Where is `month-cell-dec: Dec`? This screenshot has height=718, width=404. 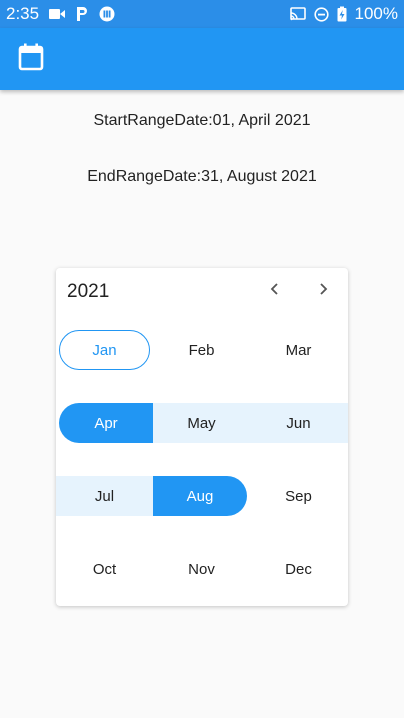 month-cell-dec: Dec is located at coordinates (298, 569).